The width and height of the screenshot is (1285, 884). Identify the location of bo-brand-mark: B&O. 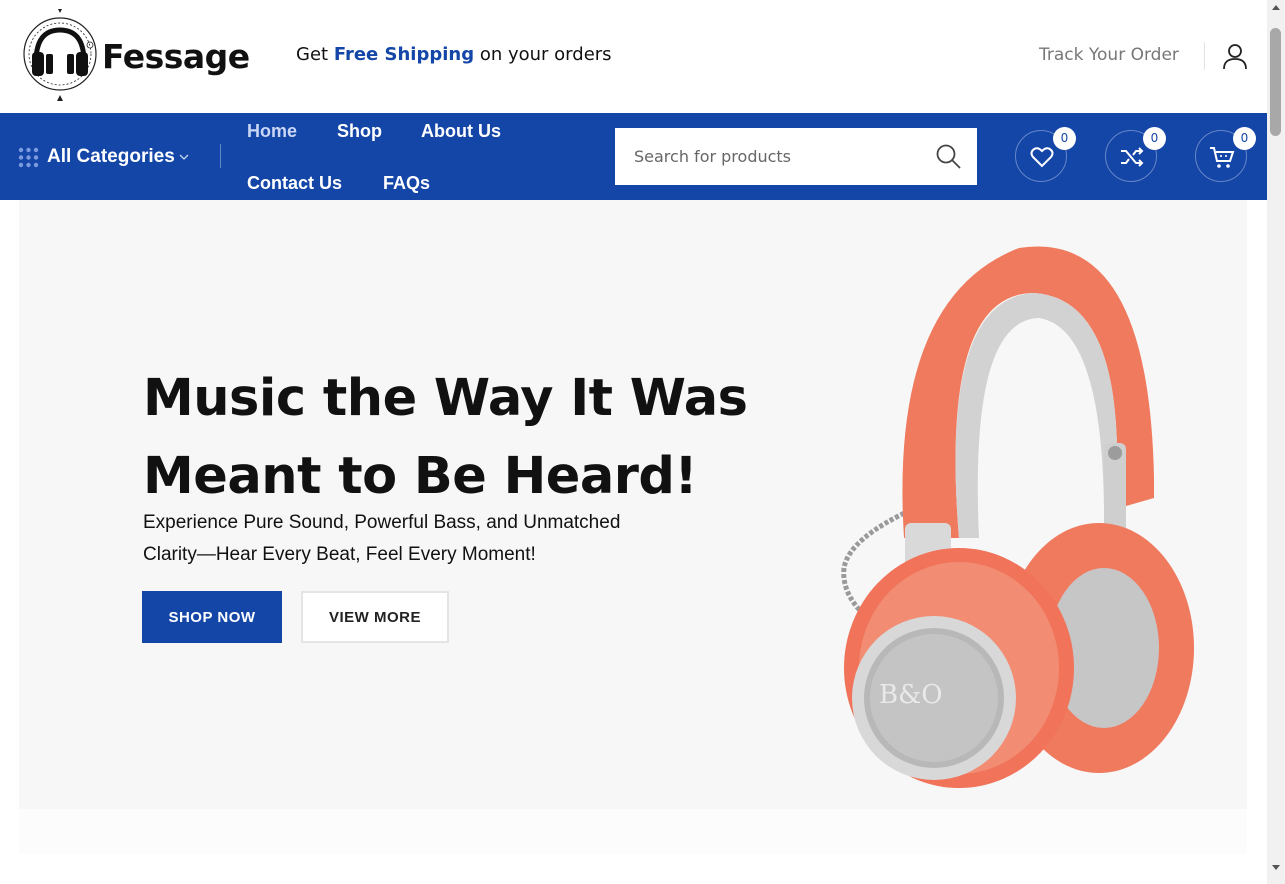
(911, 695).